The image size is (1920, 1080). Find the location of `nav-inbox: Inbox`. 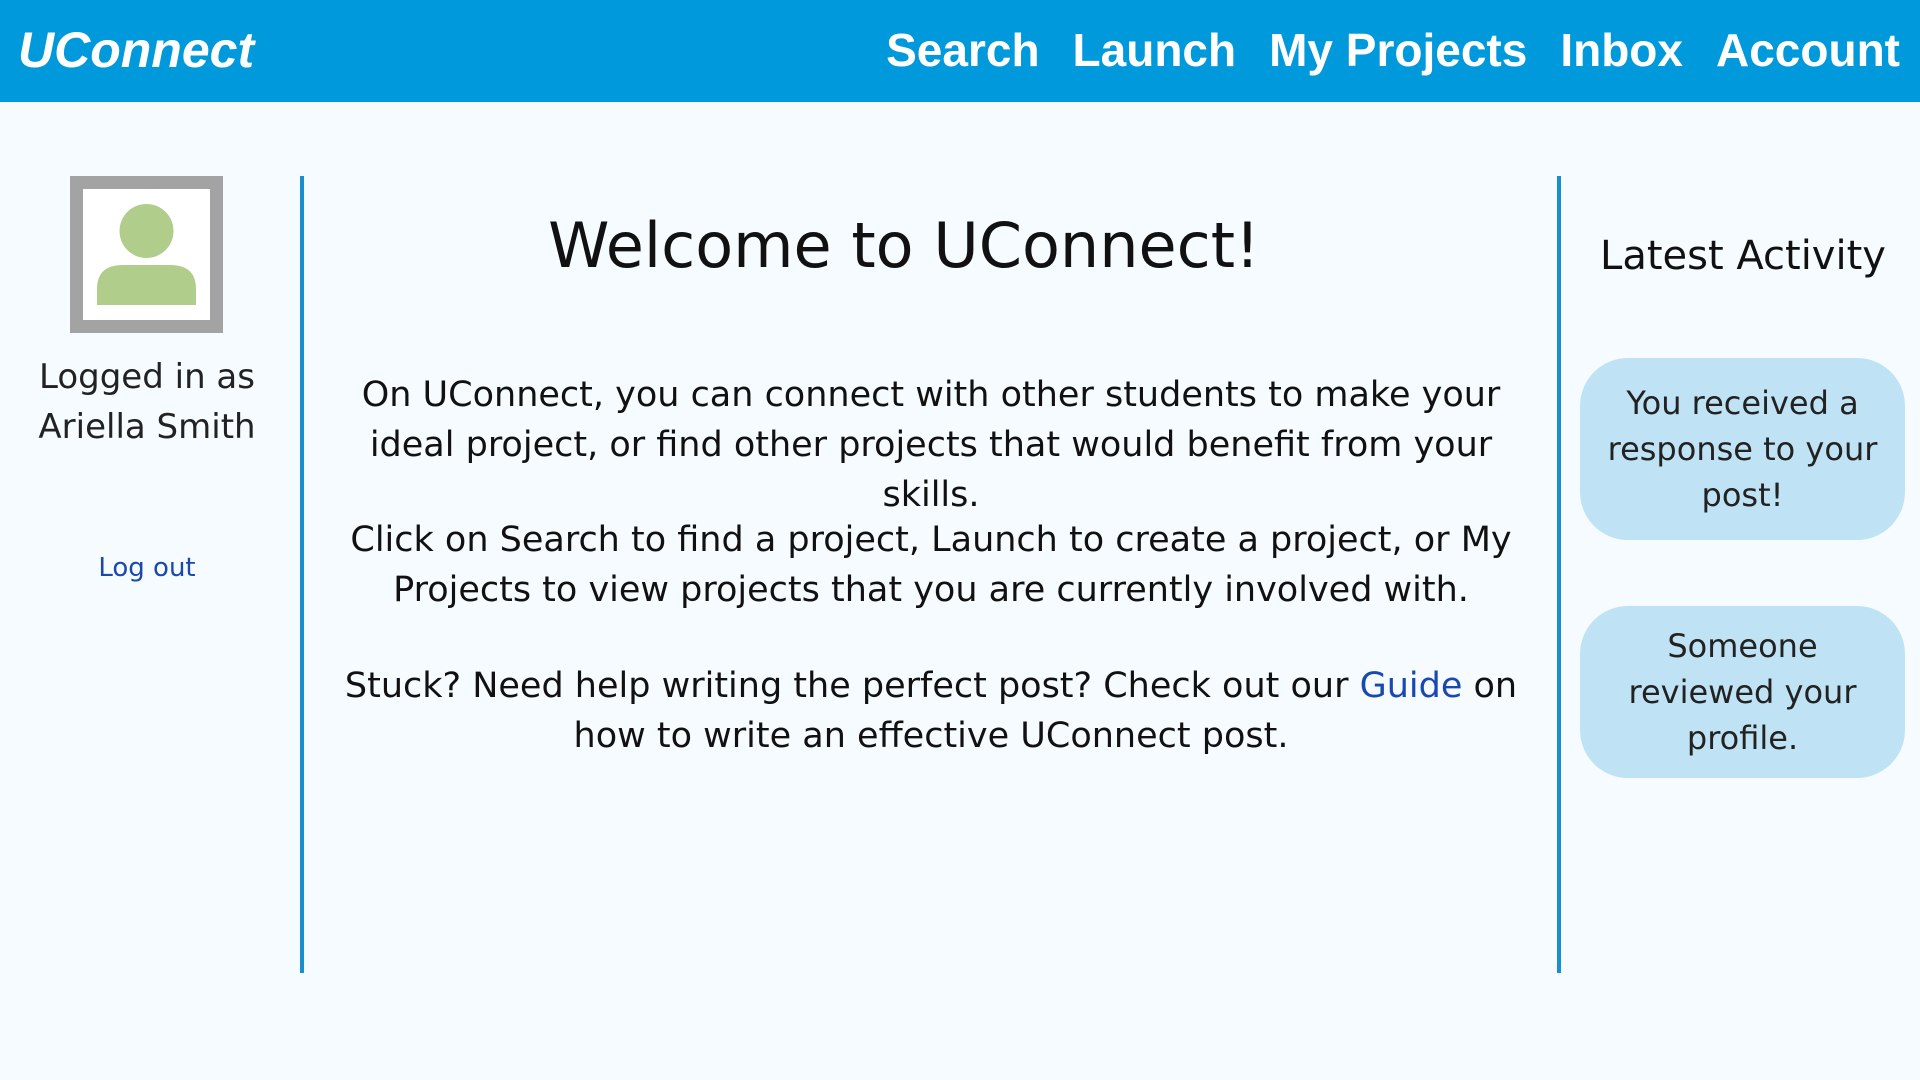

nav-inbox: Inbox is located at coordinates (1621, 50).